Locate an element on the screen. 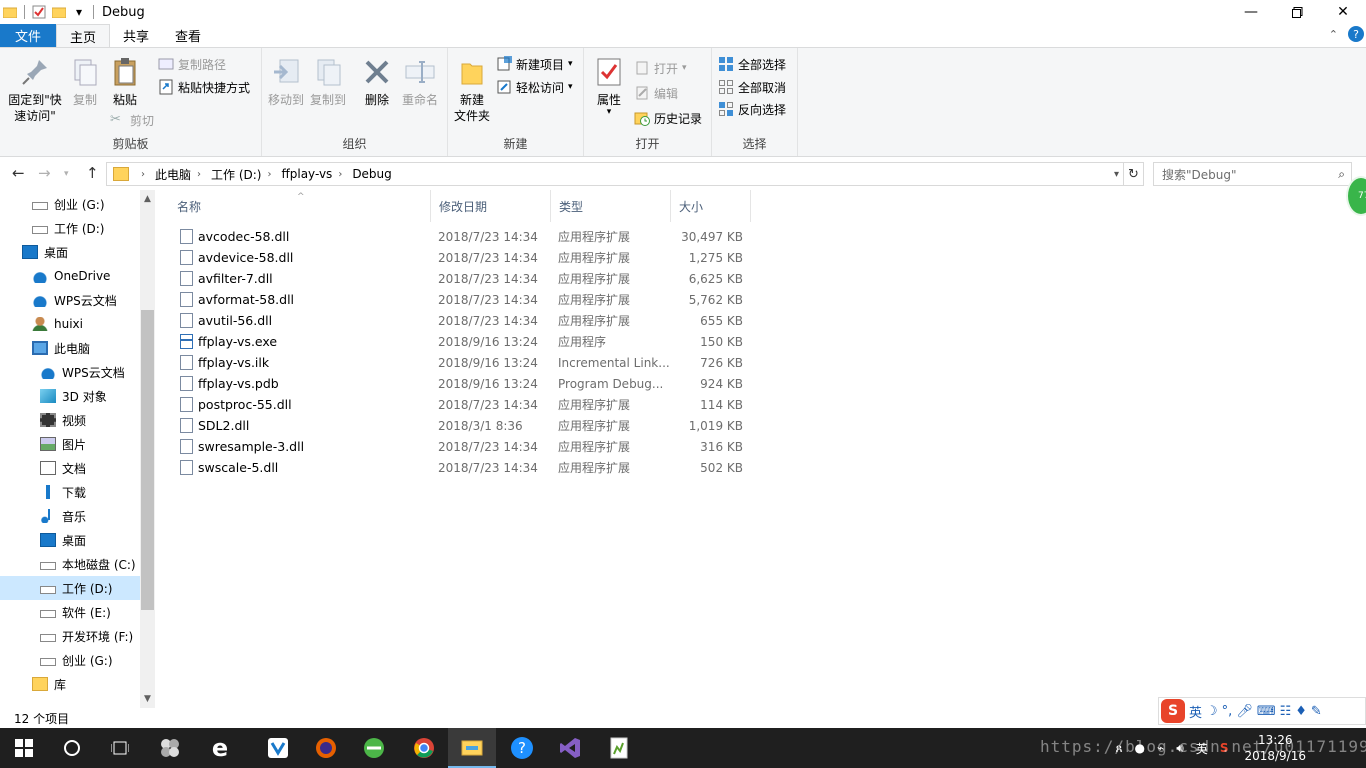  column-header-date: 修改日期 is located at coordinates (491, 206).